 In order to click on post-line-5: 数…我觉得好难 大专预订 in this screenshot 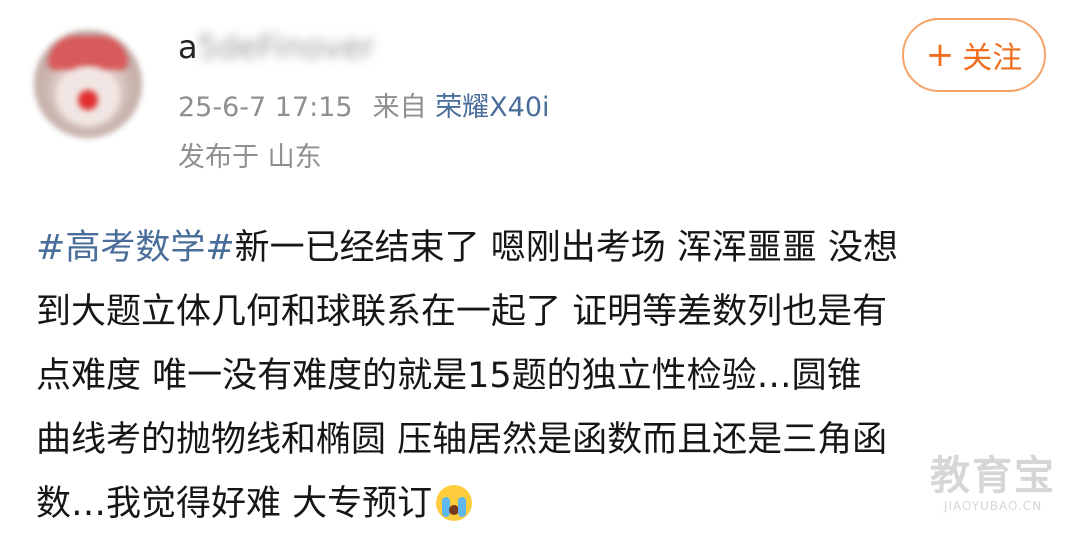, I will do `click(541, 504)`.